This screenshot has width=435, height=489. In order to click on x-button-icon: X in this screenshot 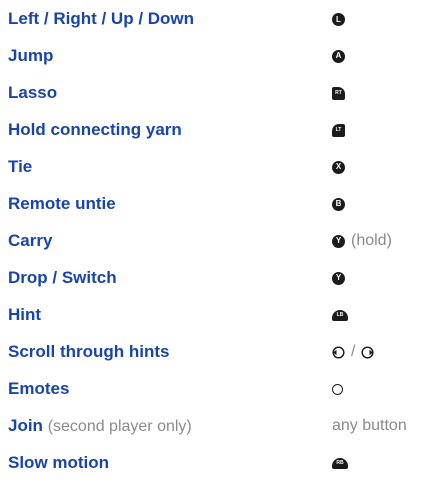, I will do `click(338, 167)`.